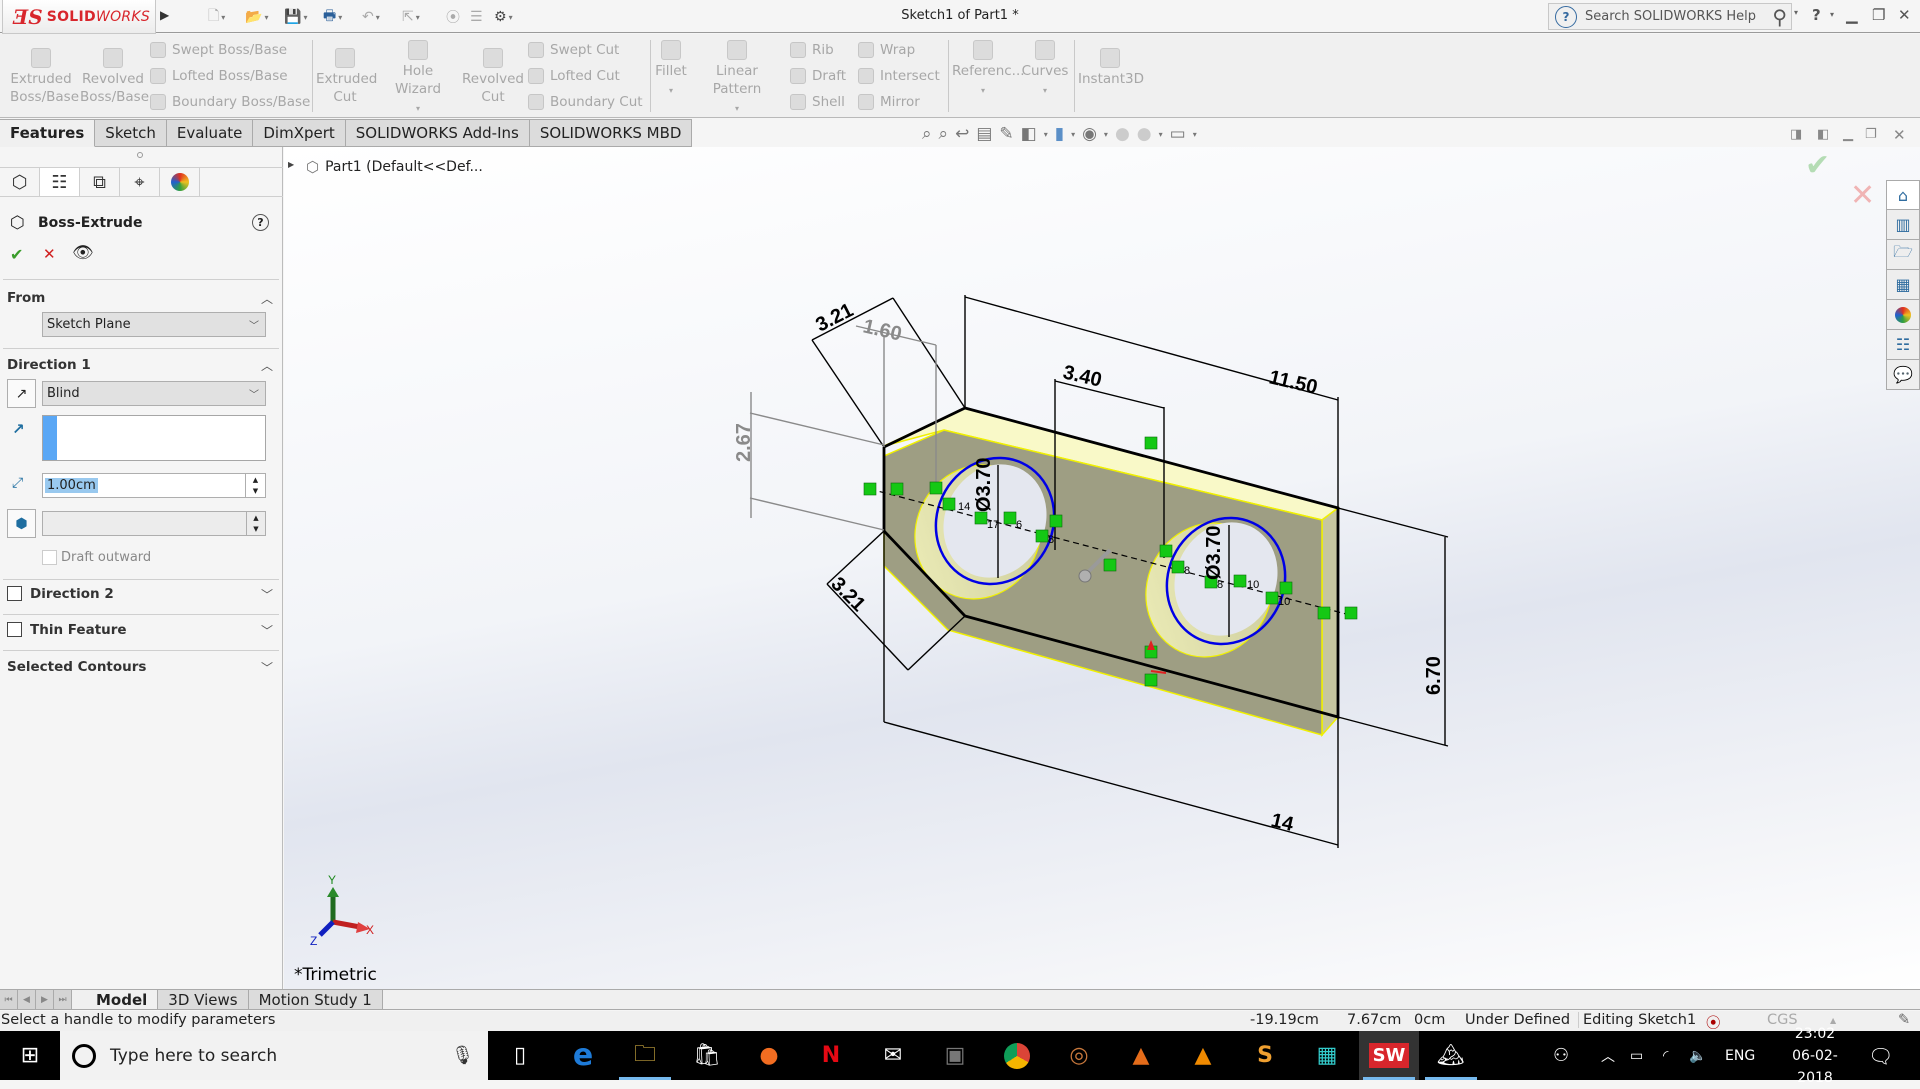 The image size is (1920, 1089). What do you see at coordinates (1561, 1055) in the screenshot?
I see `people-icon: ⚇` at bounding box center [1561, 1055].